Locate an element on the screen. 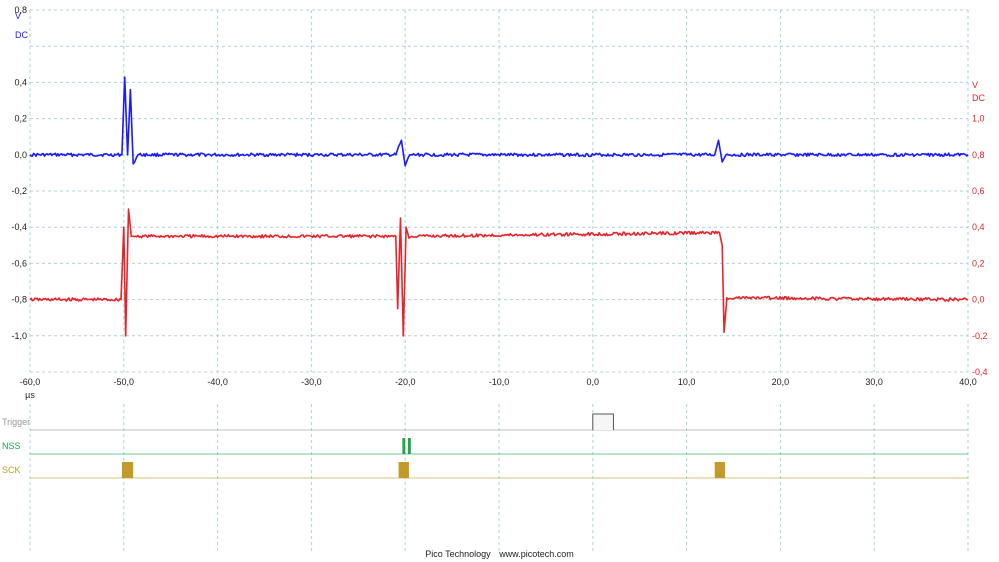  left-tick-label: 0,2 is located at coordinates (20, 119).